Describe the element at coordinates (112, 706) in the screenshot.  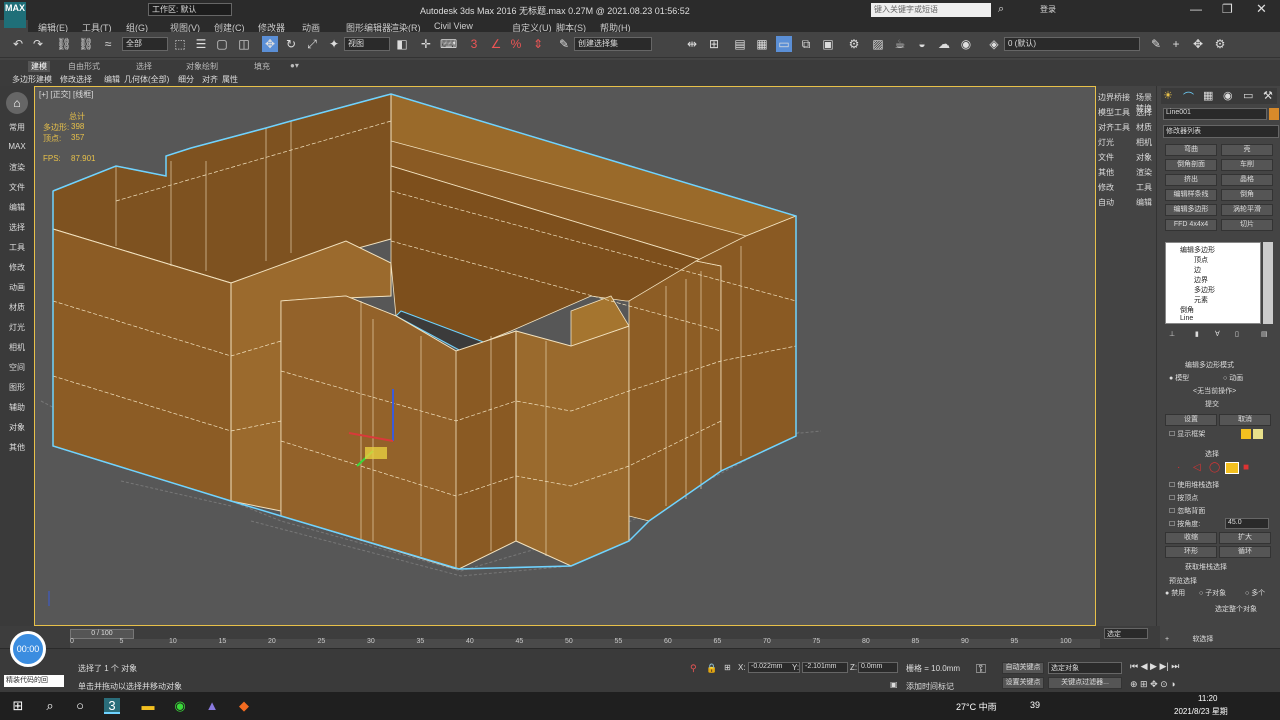
I see `3dsmax-taskbar-icon: 3` at that location.